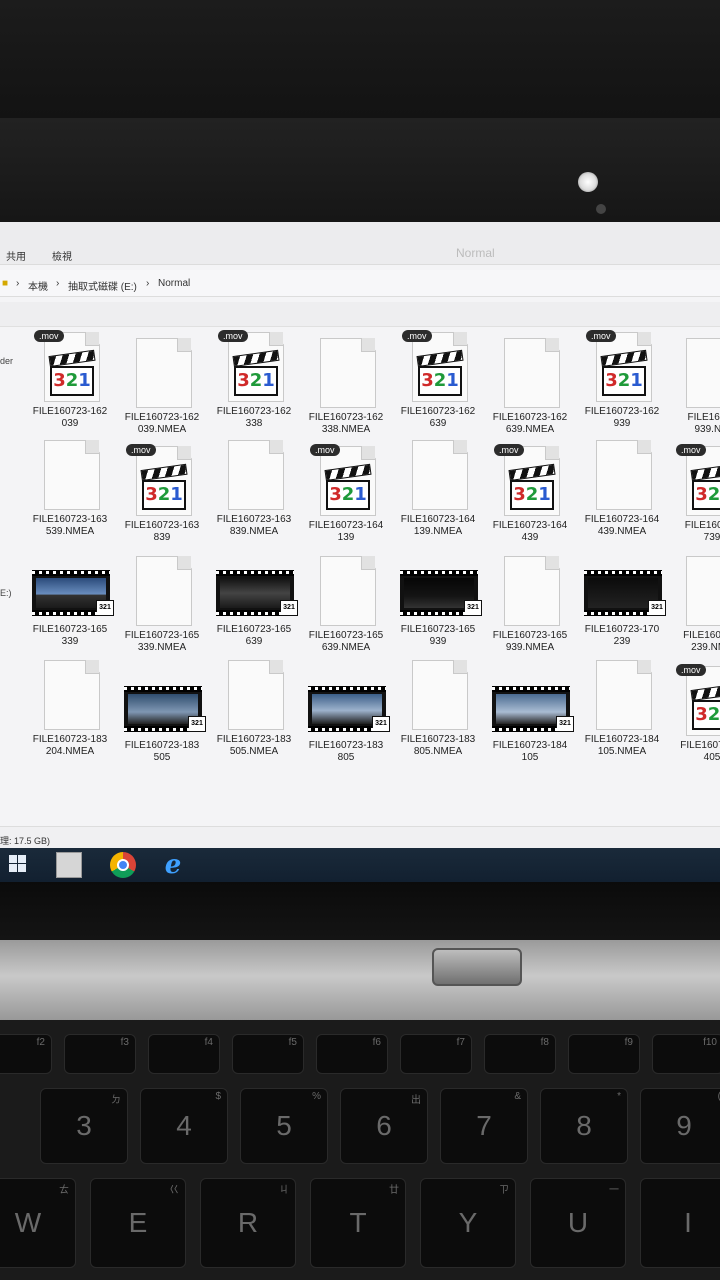 The height and width of the screenshot is (1280, 720). I want to click on file-item: FILE160723-163 539.NMEA, so click(70, 488).